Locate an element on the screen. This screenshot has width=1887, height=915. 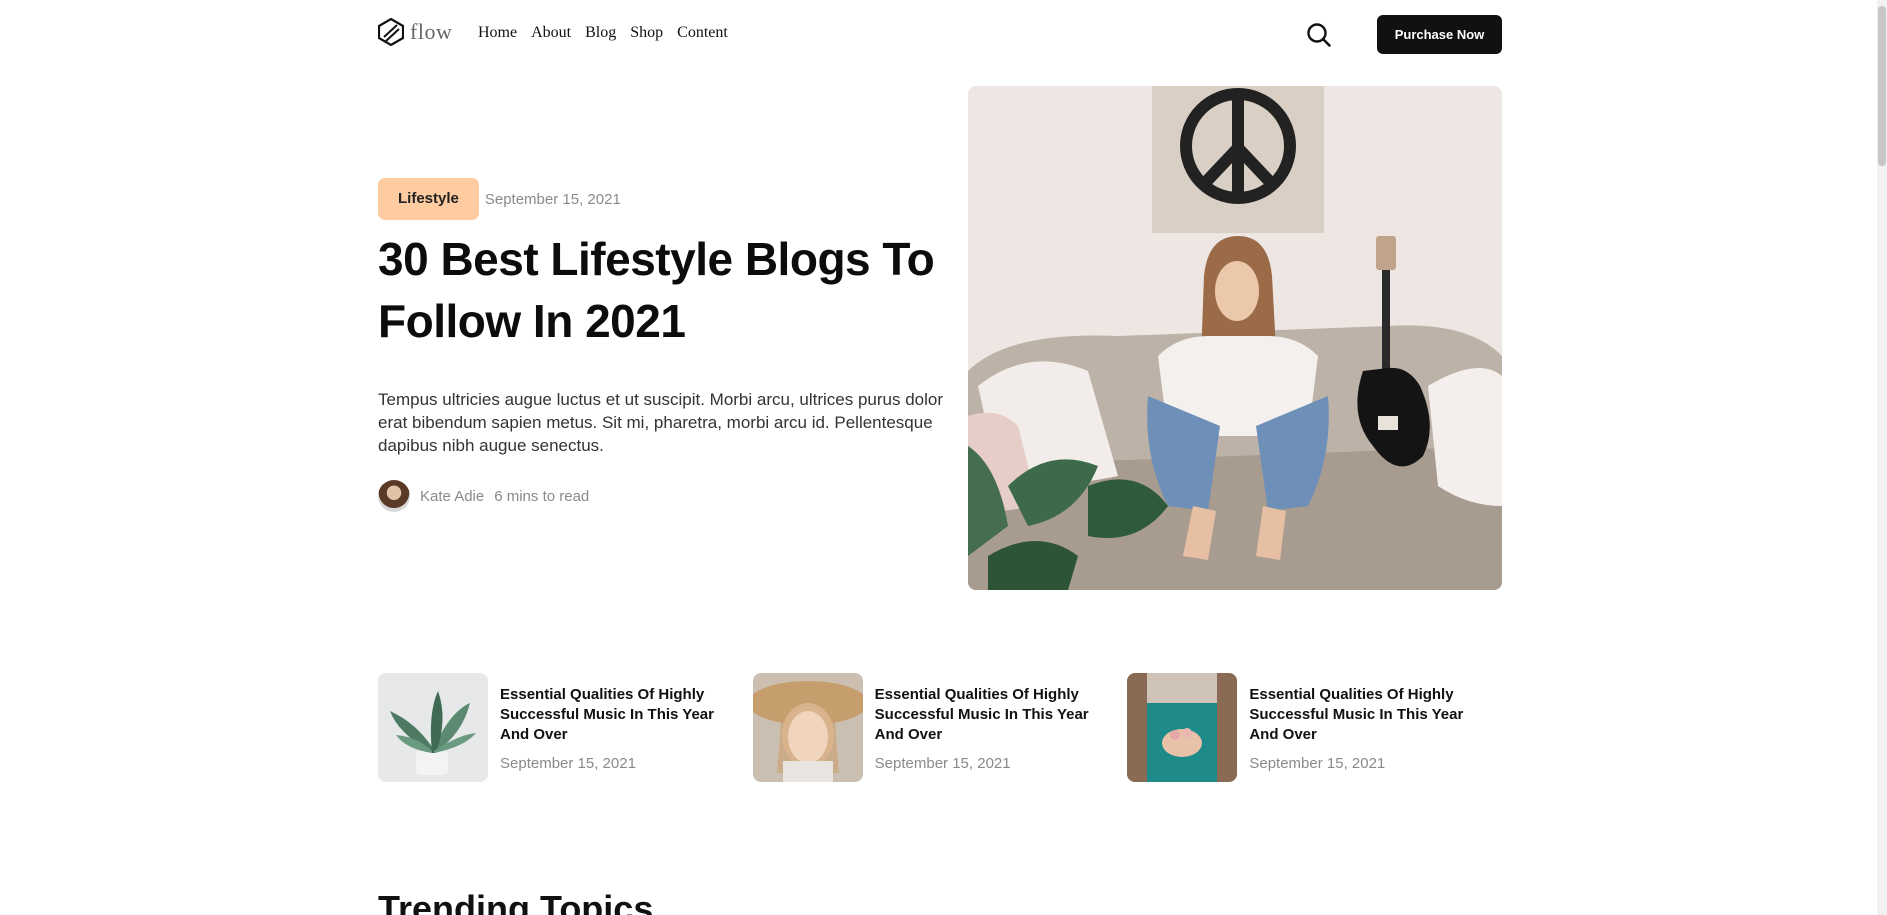
nav-shop: Shop is located at coordinates (646, 33).